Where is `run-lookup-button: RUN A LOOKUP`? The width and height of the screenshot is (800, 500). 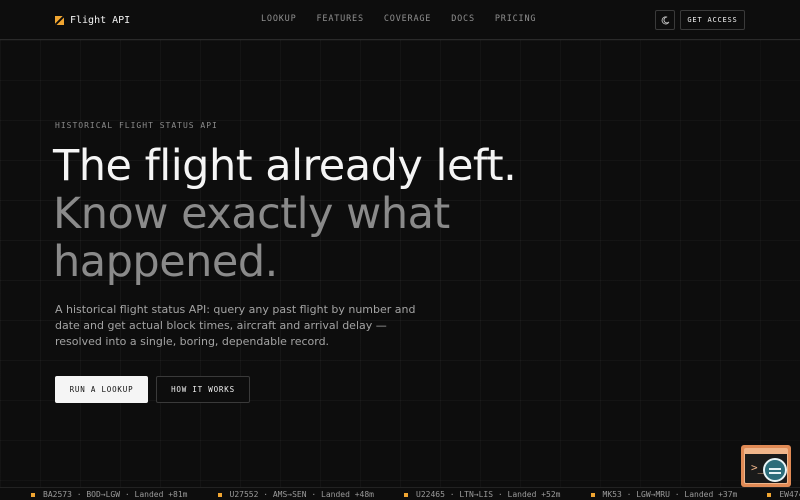
run-lookup-button: RUN A LOOKUP is located at coordinates (101, 389).